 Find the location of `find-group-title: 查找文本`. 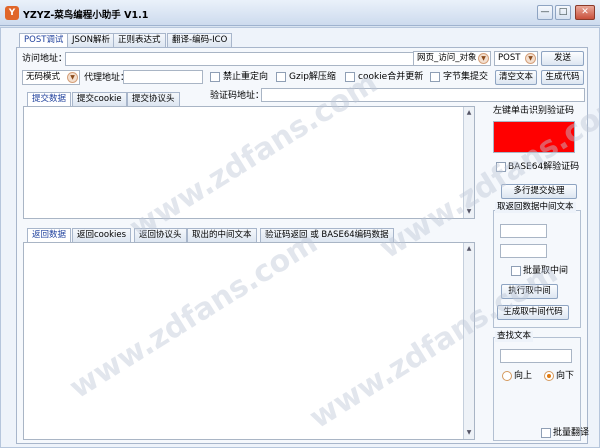

find-group-title: 查找文本 is located at coordinates (514, 336).